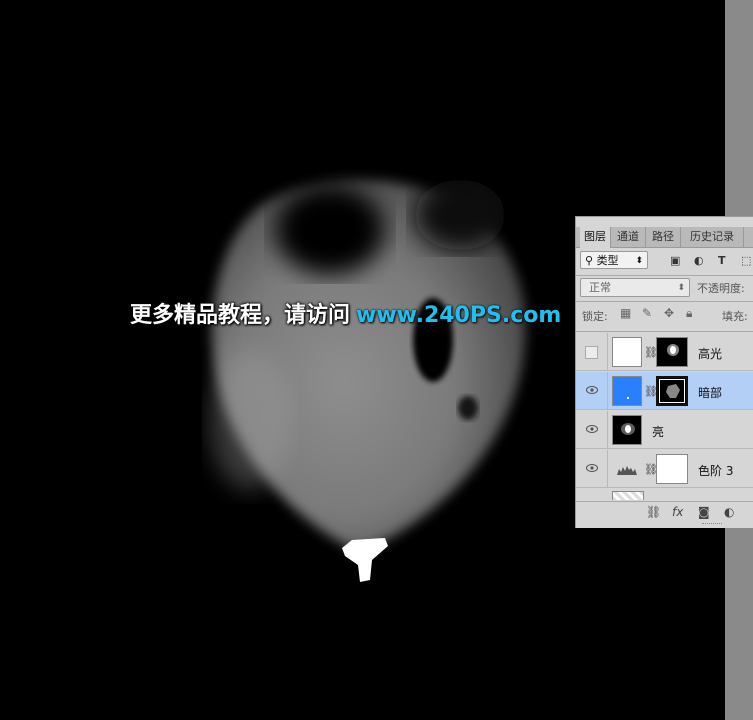  Describe the element at coordinates (689, 313) in the screenshot. I see `lock-all-icon: 🔒︎` at that location.